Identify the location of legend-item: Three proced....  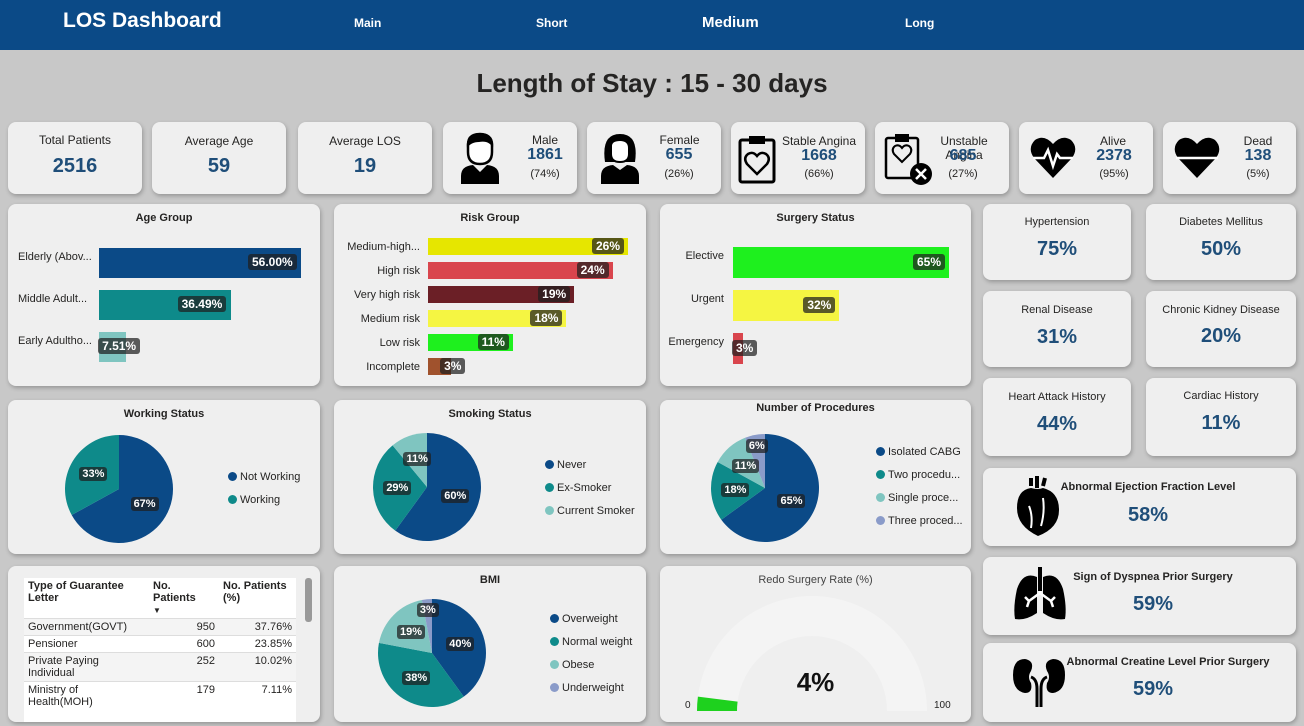
(919, 521).